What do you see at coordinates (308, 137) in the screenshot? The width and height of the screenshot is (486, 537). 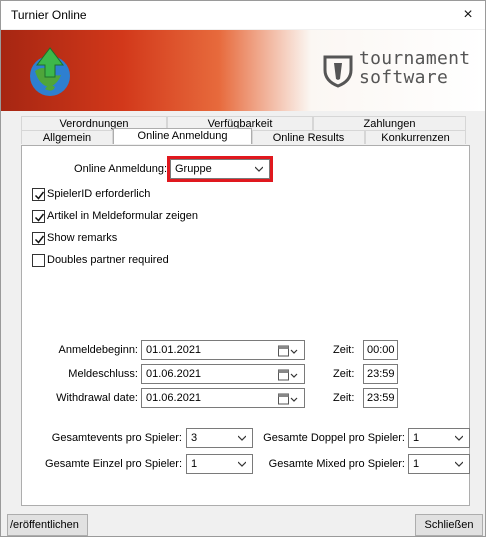 I see `tab-online-results: Online Results` at bounding box center [308, 137].